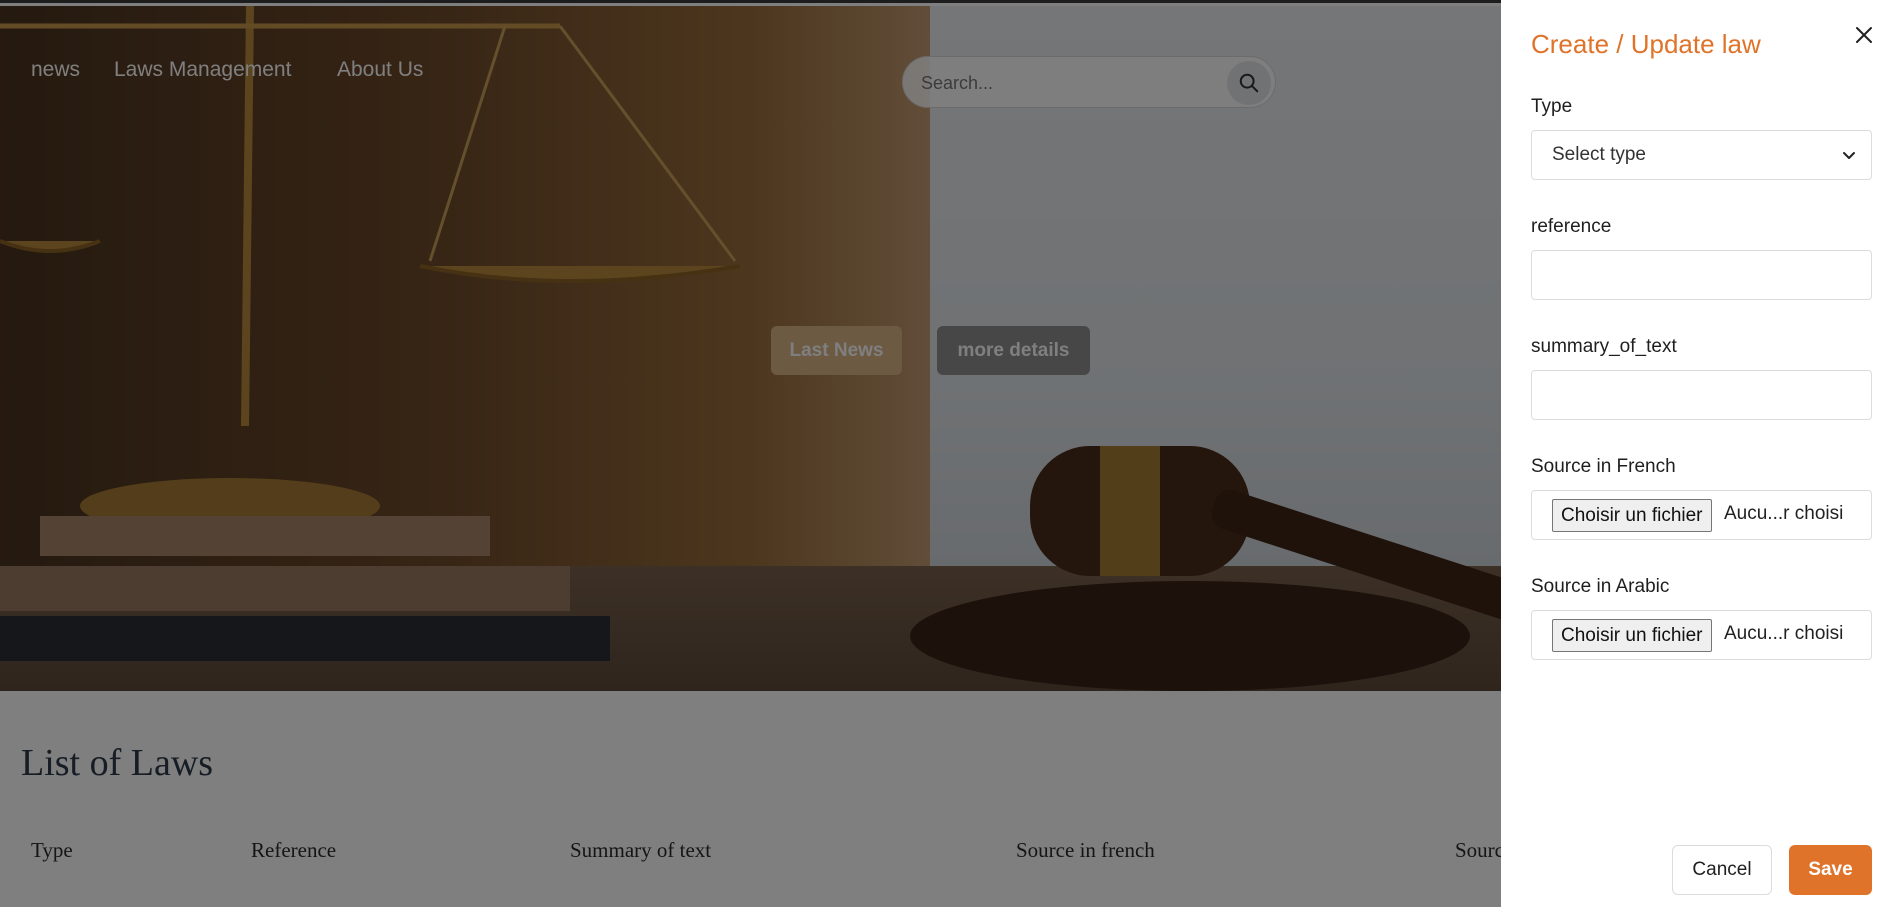 The height and width of the screenshot is (907, 1892). What do you see at coordinates (1603, 466) in the screenshot?
I see `source-french-label: Source in French` at bounding box center [1603, 466].